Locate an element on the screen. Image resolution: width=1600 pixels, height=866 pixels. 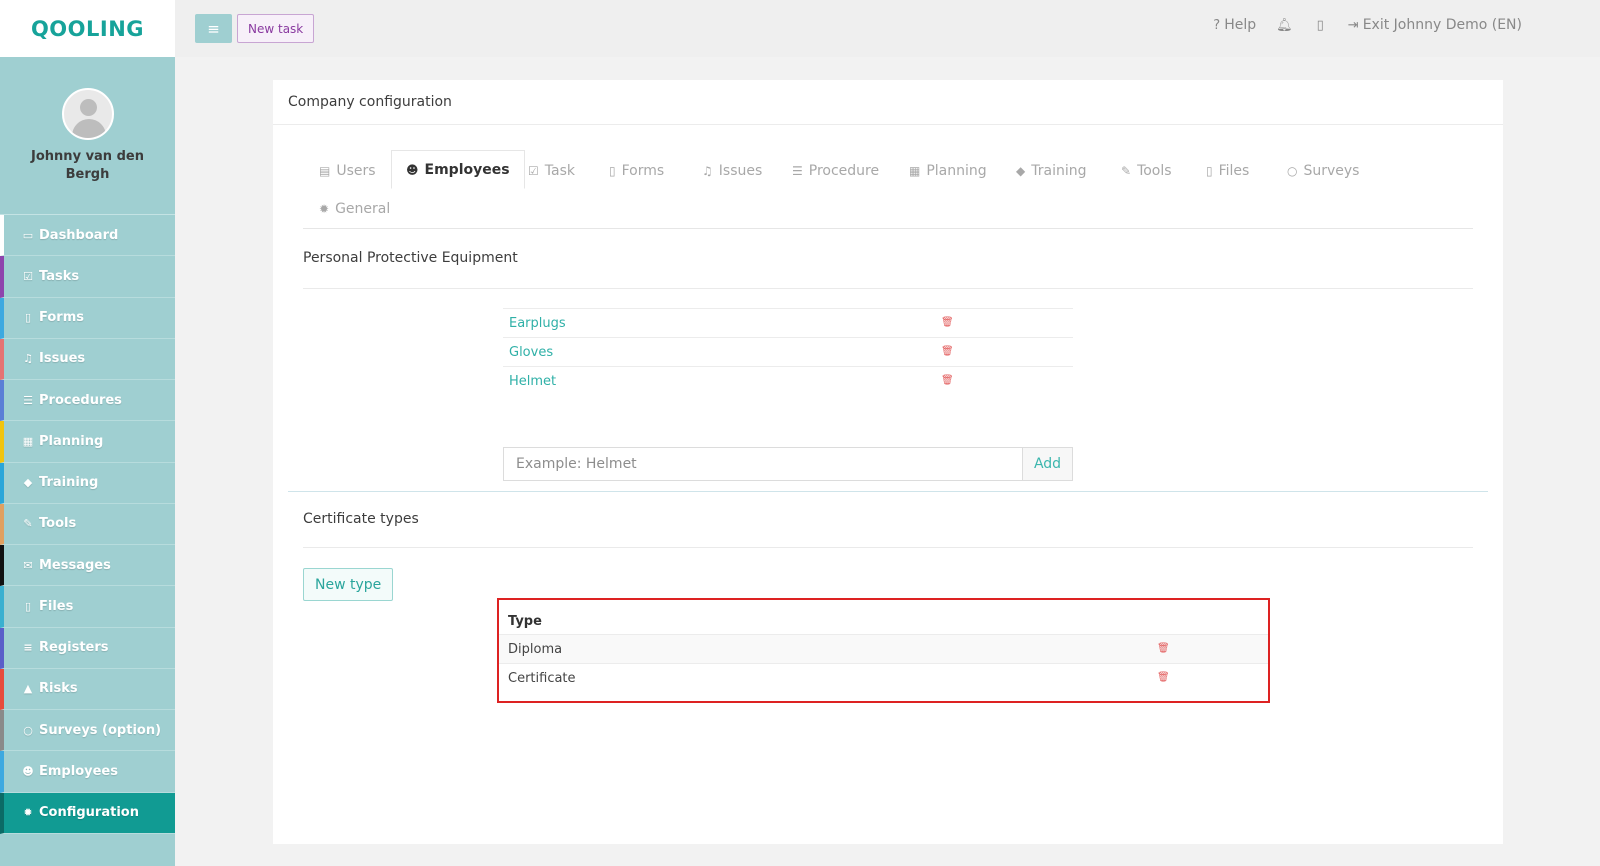
notifications-button: 🔔︎ is located at coordinates (1286, 25).